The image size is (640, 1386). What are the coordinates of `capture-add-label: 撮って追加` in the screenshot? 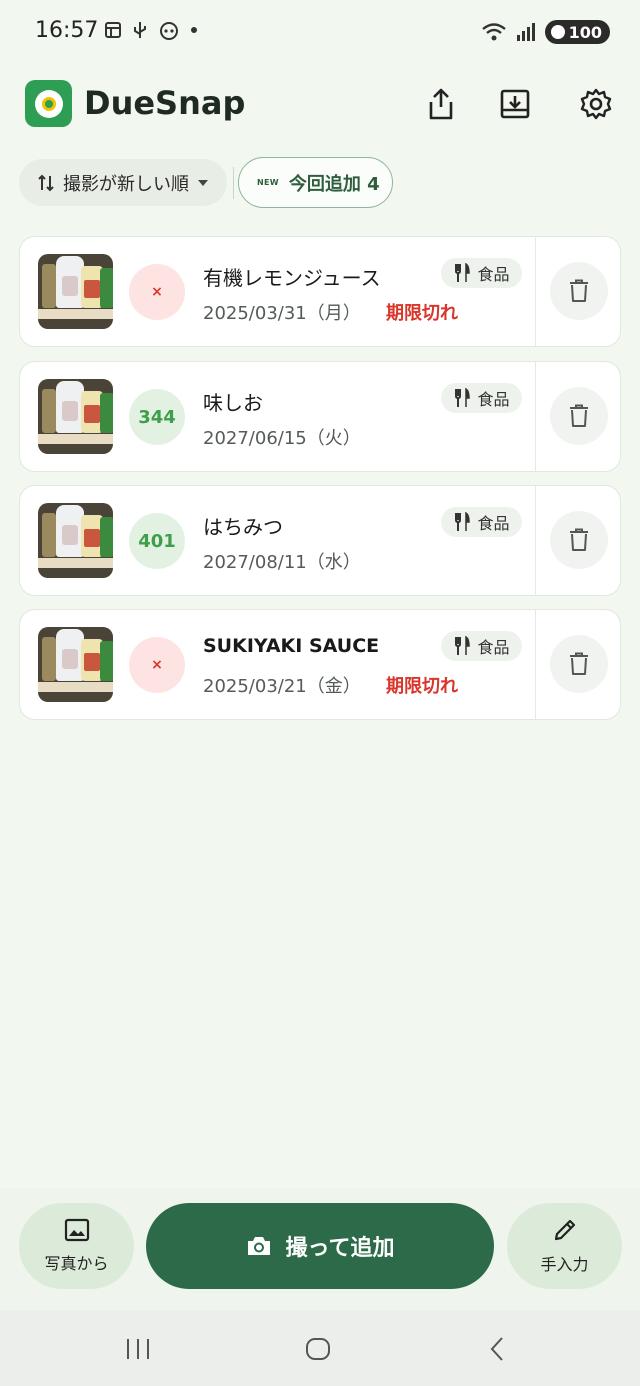 It's located at (340, 1248).